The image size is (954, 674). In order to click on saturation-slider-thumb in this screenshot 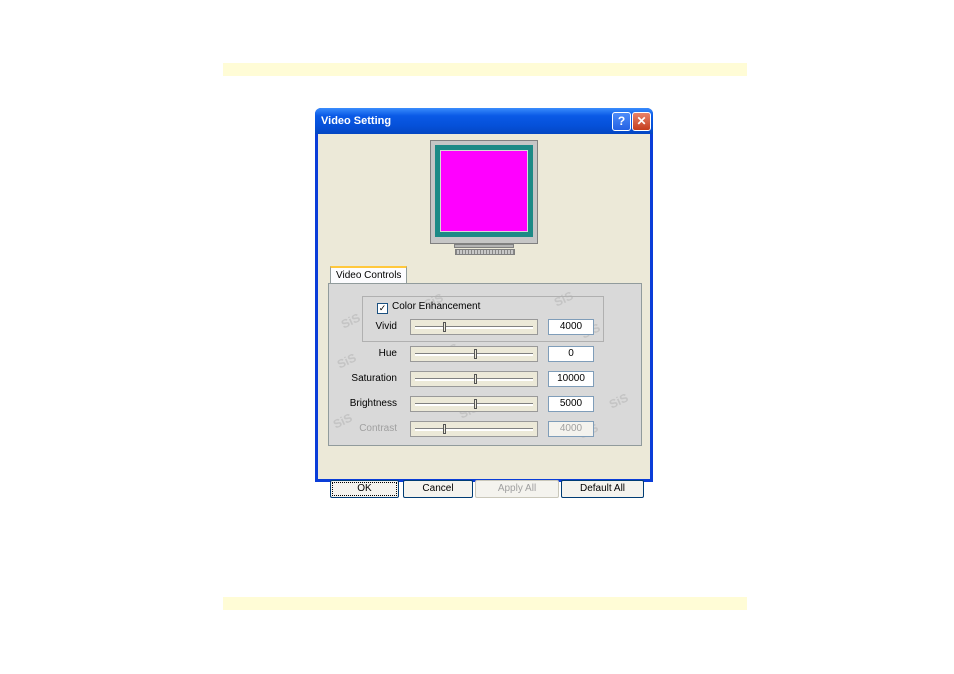, I will do `click(475, 379)`.